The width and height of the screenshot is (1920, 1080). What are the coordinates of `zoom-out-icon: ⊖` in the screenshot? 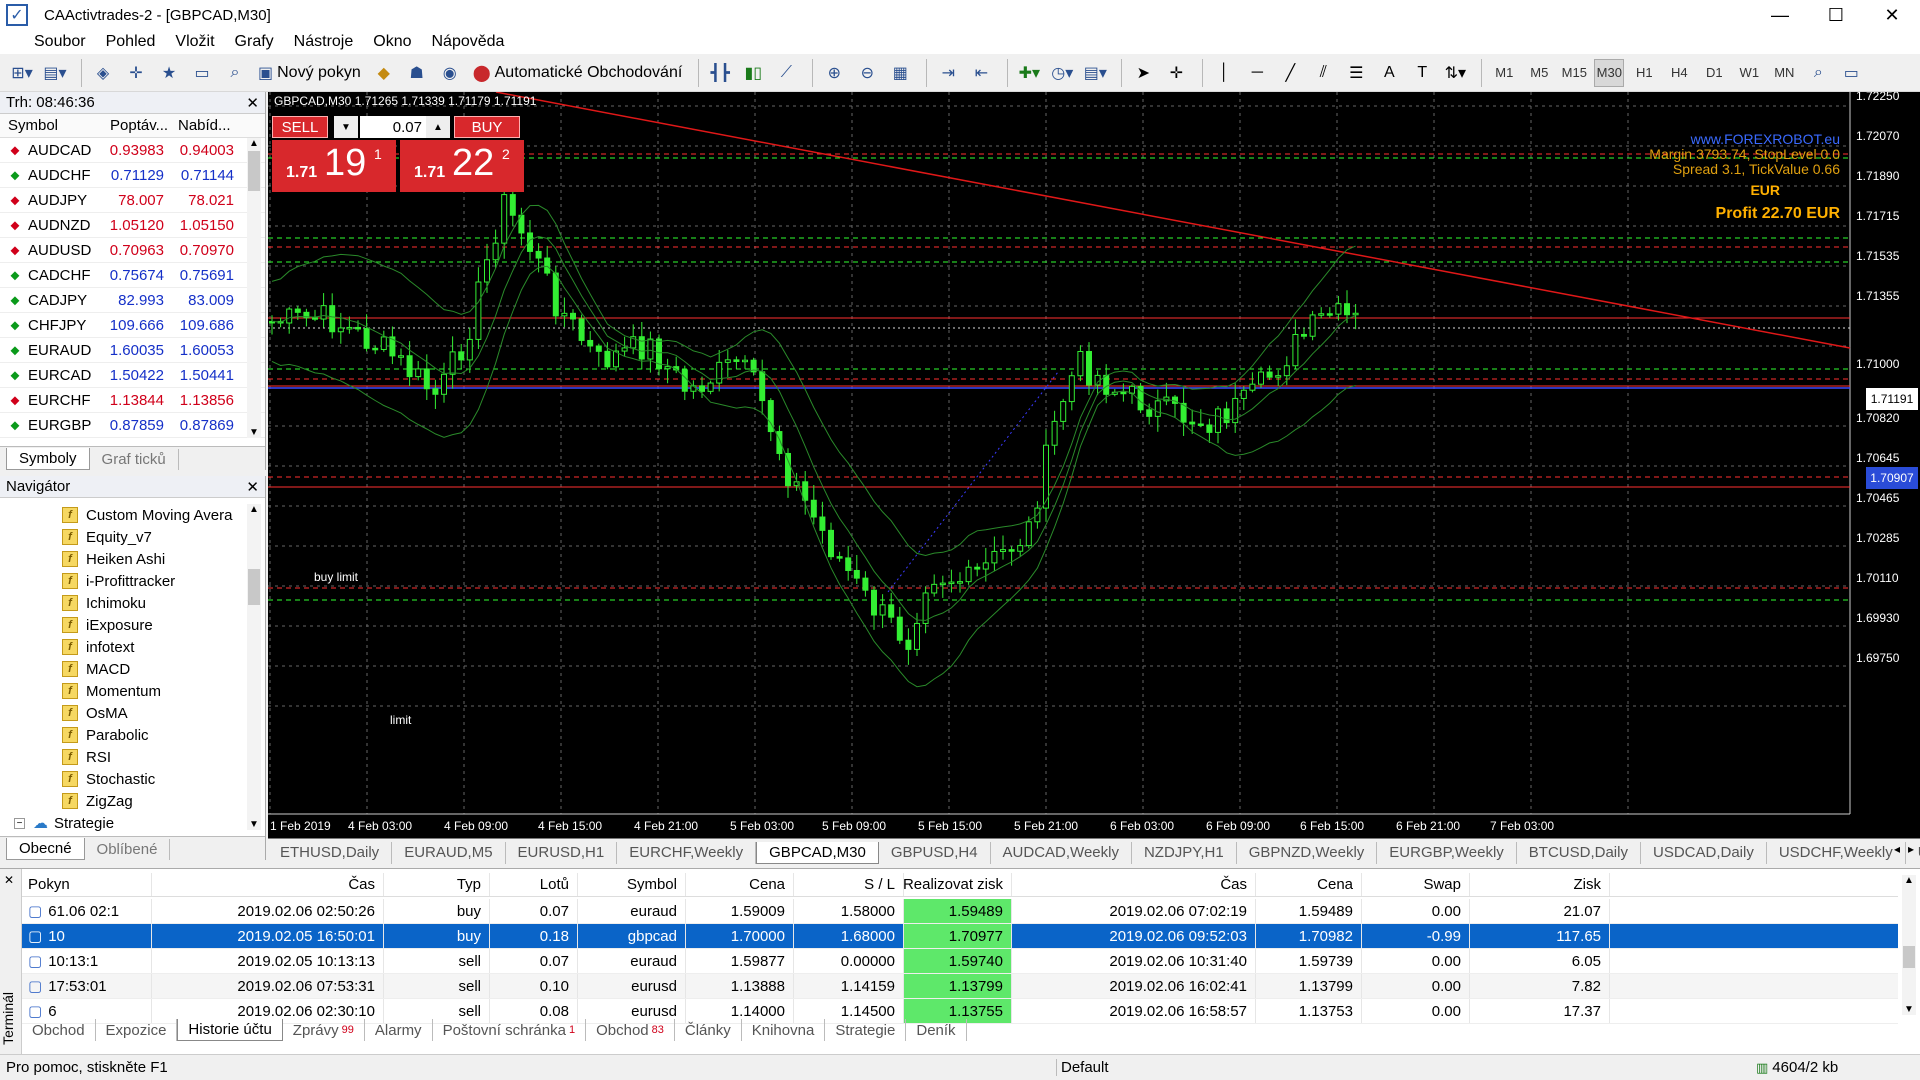 It's located at (867, 73).